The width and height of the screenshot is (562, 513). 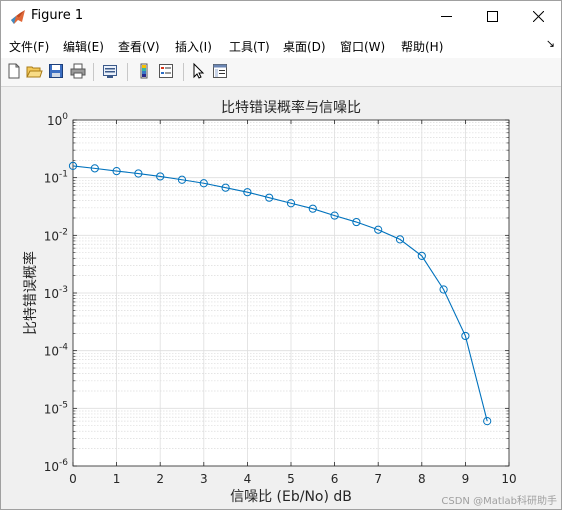 I want to click on minimize-icon, so click(x=446, y=16).